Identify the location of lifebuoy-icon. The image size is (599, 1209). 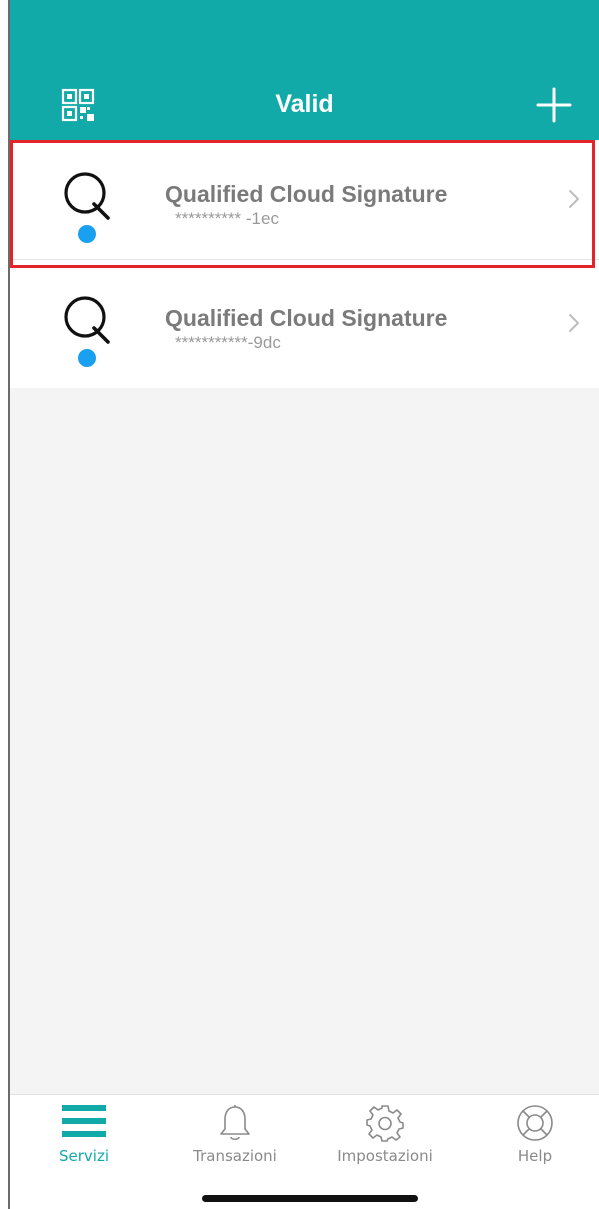
(535, 1123).